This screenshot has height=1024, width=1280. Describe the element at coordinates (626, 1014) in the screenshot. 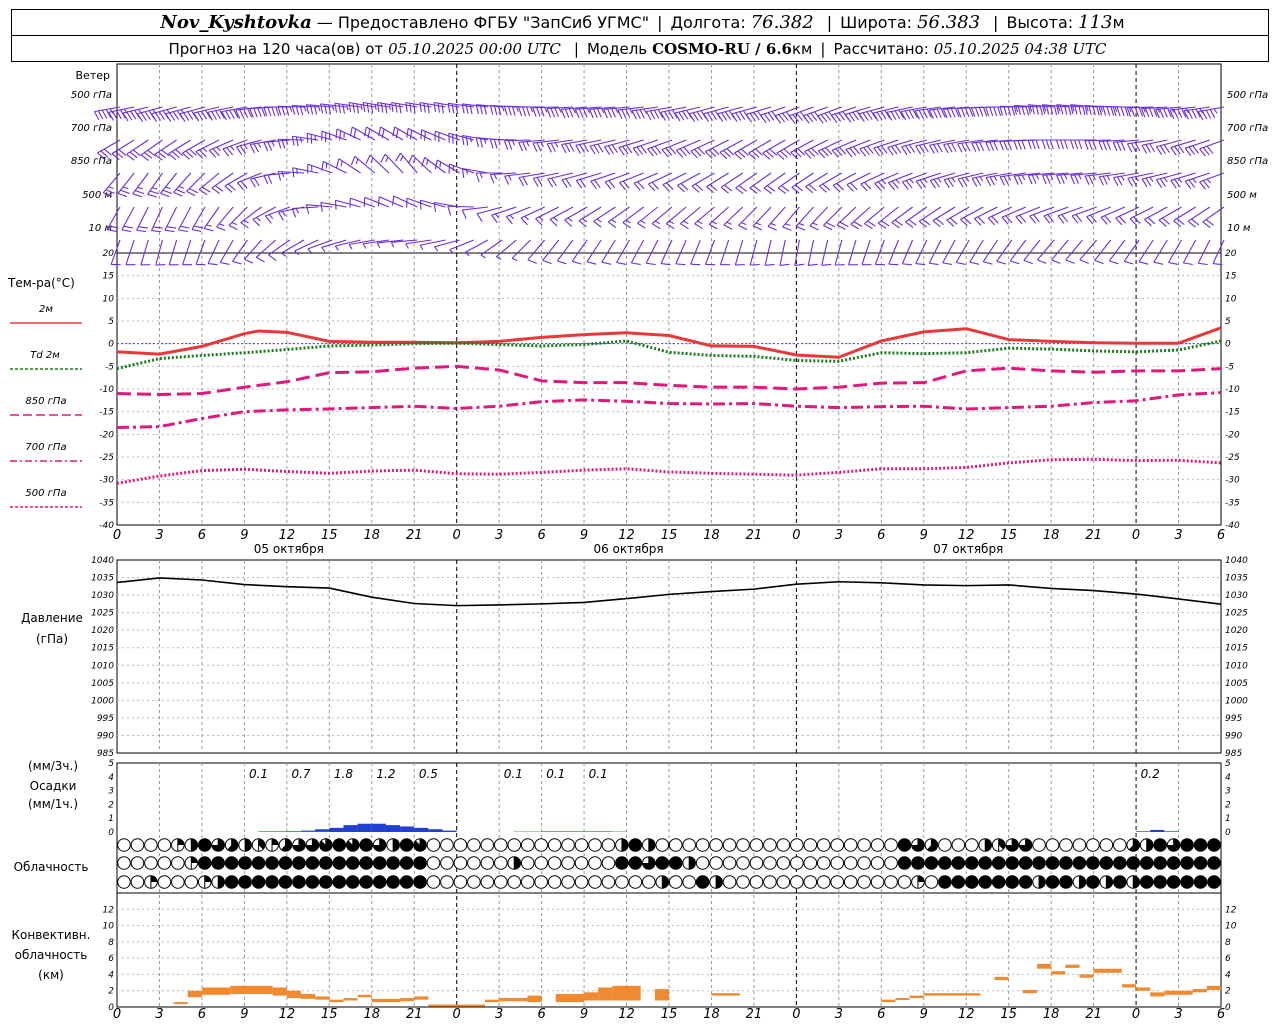

I see `x-hour-tick-label: 12` at that location.